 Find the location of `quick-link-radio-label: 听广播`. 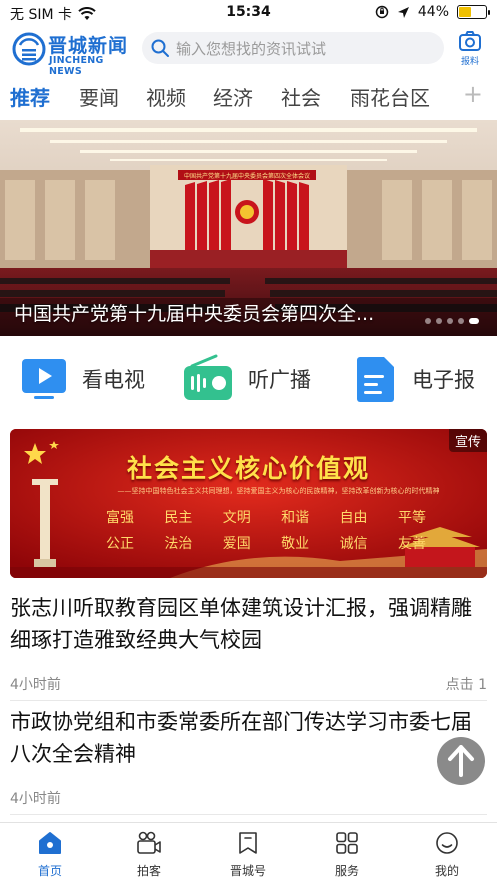

quick-link-radio-label: 听广播 is located at coordinates (279, 380).